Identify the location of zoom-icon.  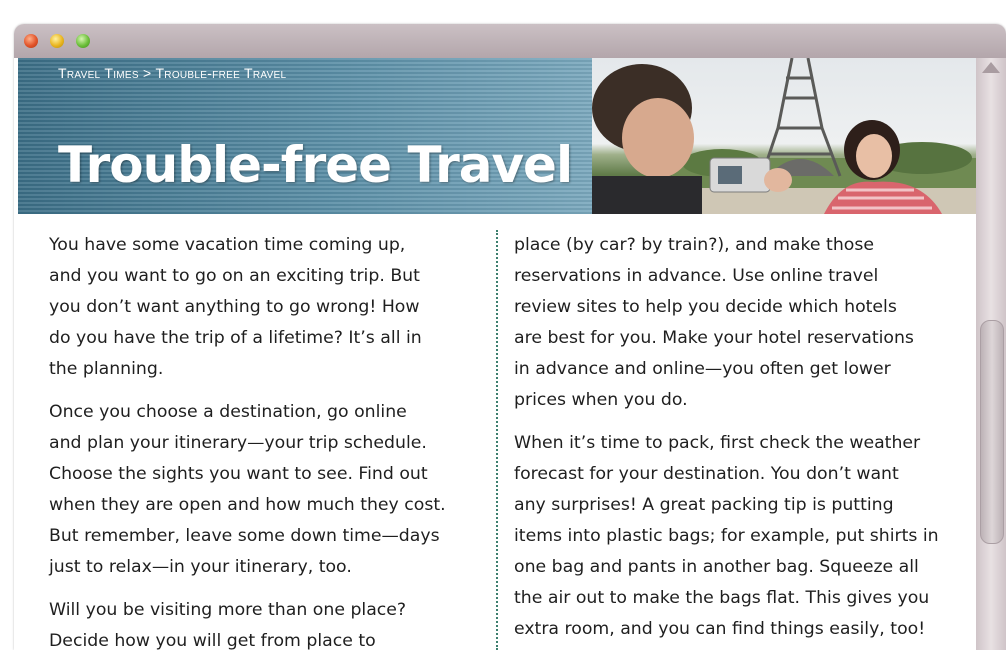
(83, 41).